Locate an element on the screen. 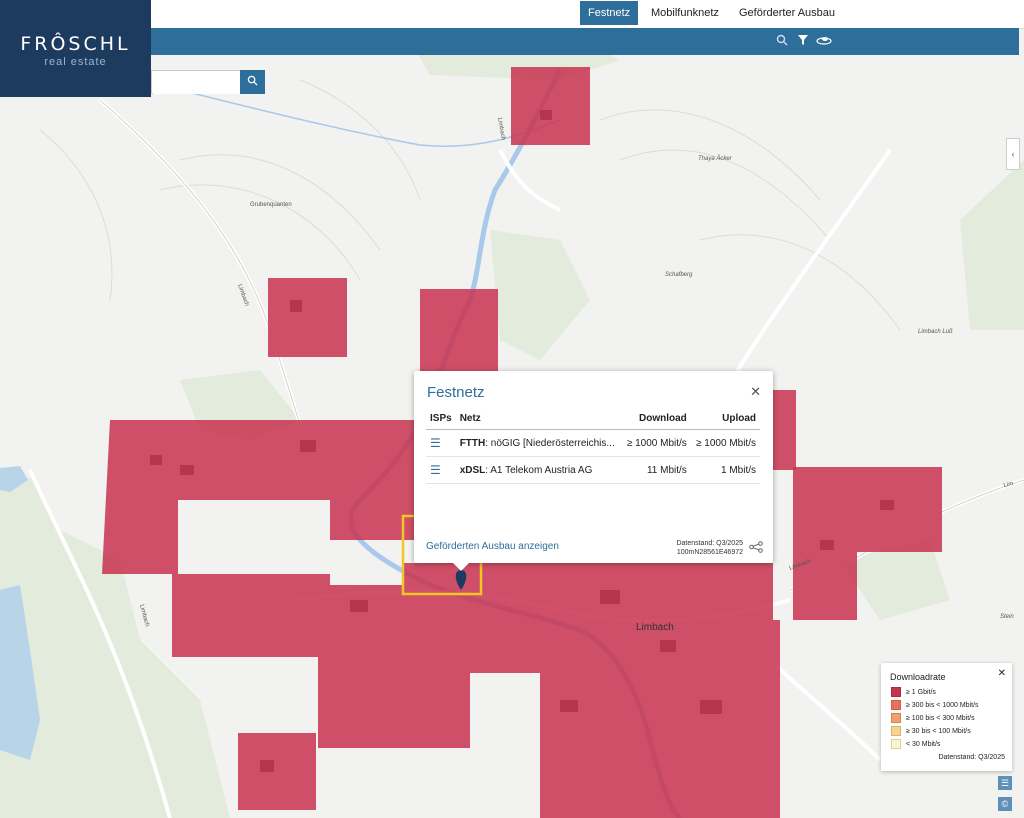 The image size is (1024, 818). legend-label: ≥ 30 bis < 100 Mbit/s is located at coordinates (938, 731).